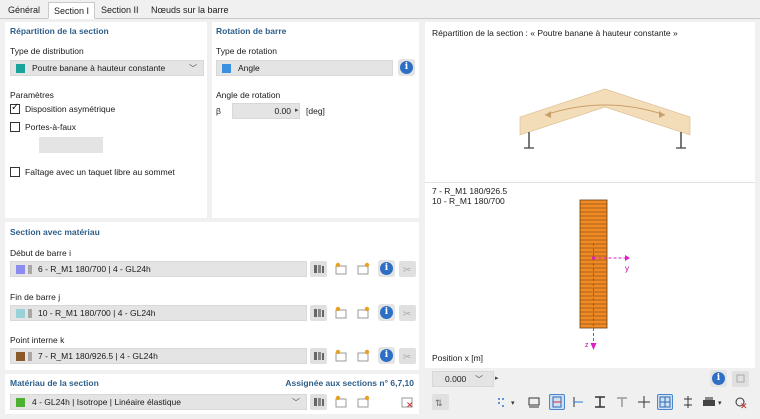 The height and width of the screenshot is (419, 760). I want to click on i-beam-icon, so click(600, 402).